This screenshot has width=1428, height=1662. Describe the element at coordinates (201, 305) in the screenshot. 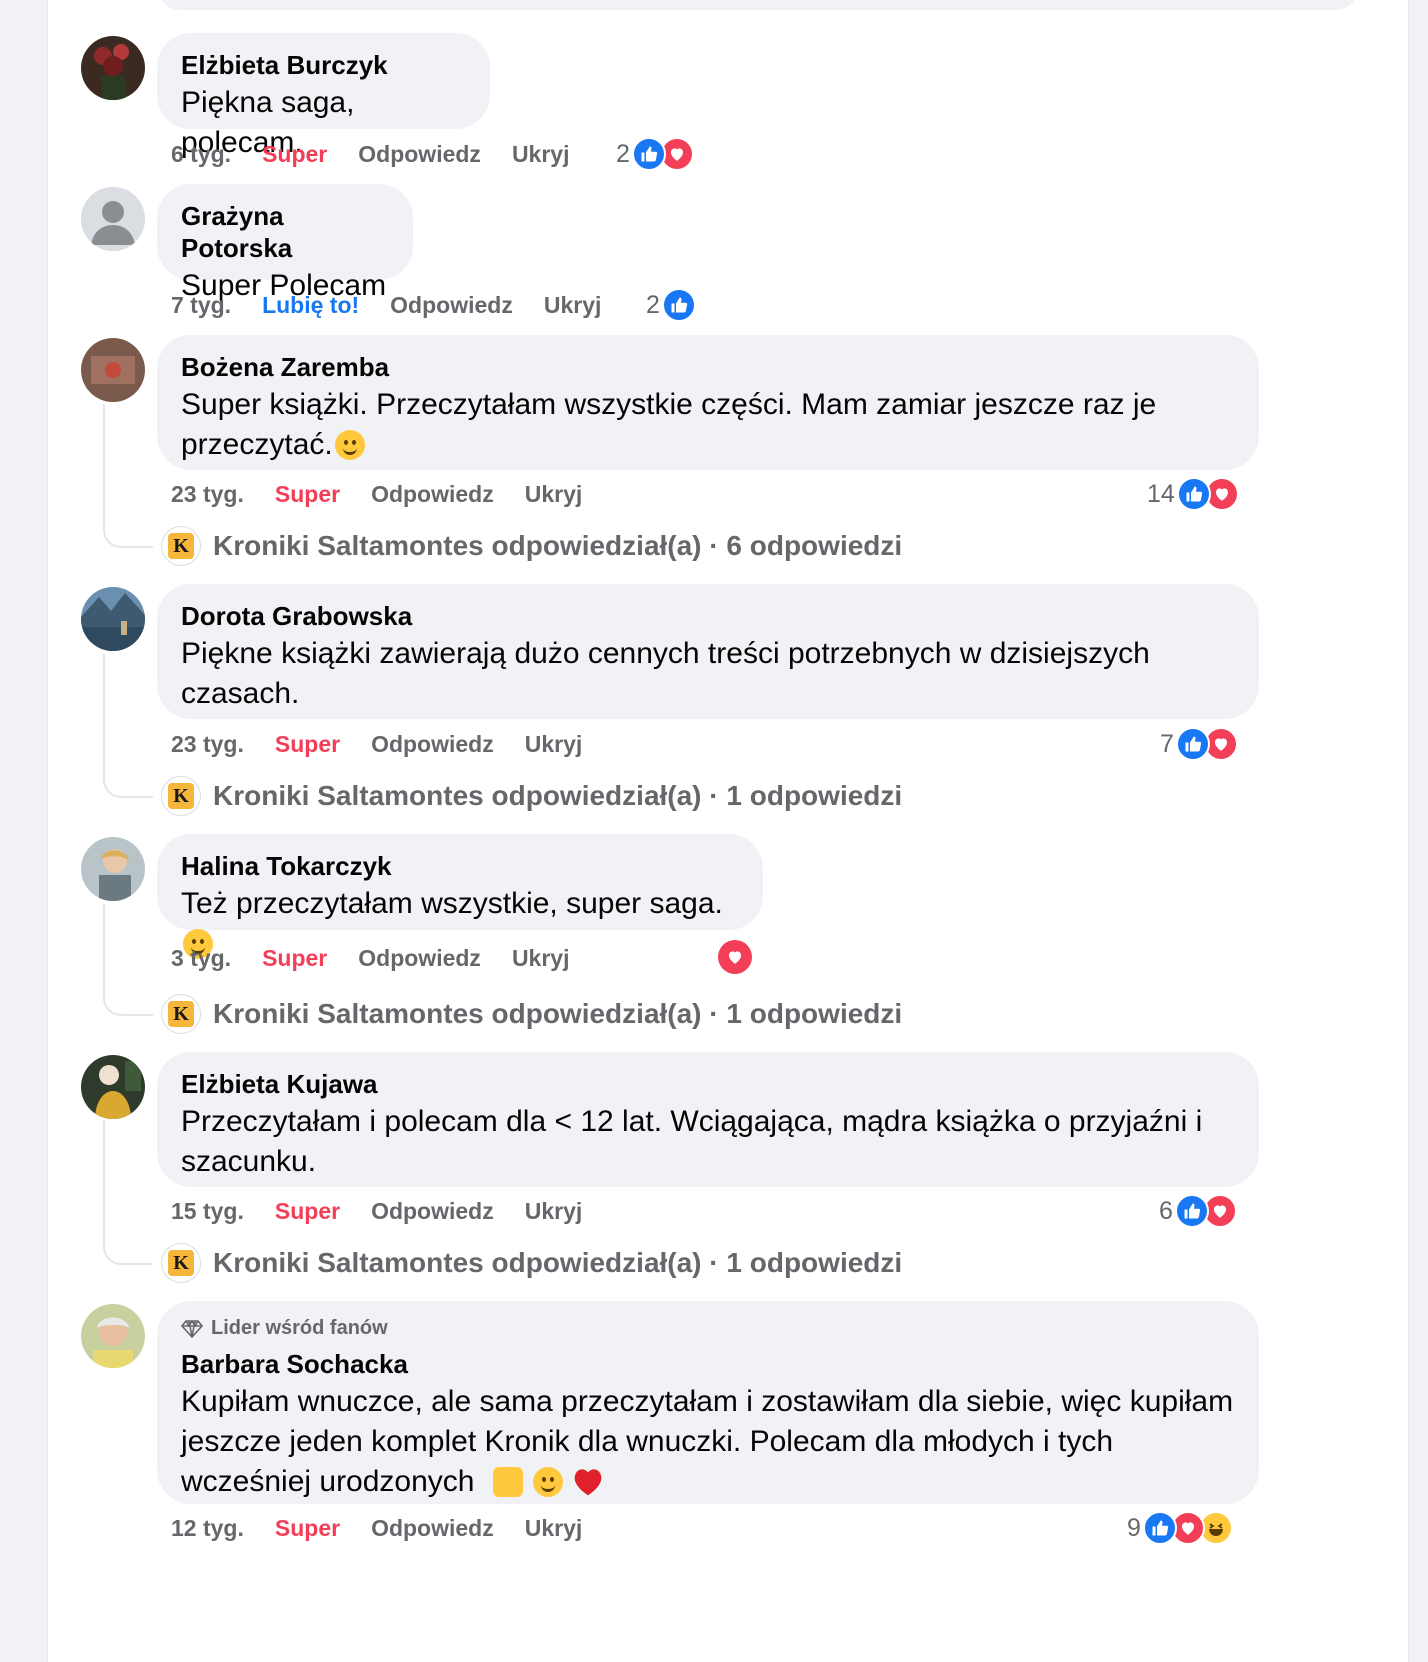

I see `comment-time: 7 tyg.` at that location.